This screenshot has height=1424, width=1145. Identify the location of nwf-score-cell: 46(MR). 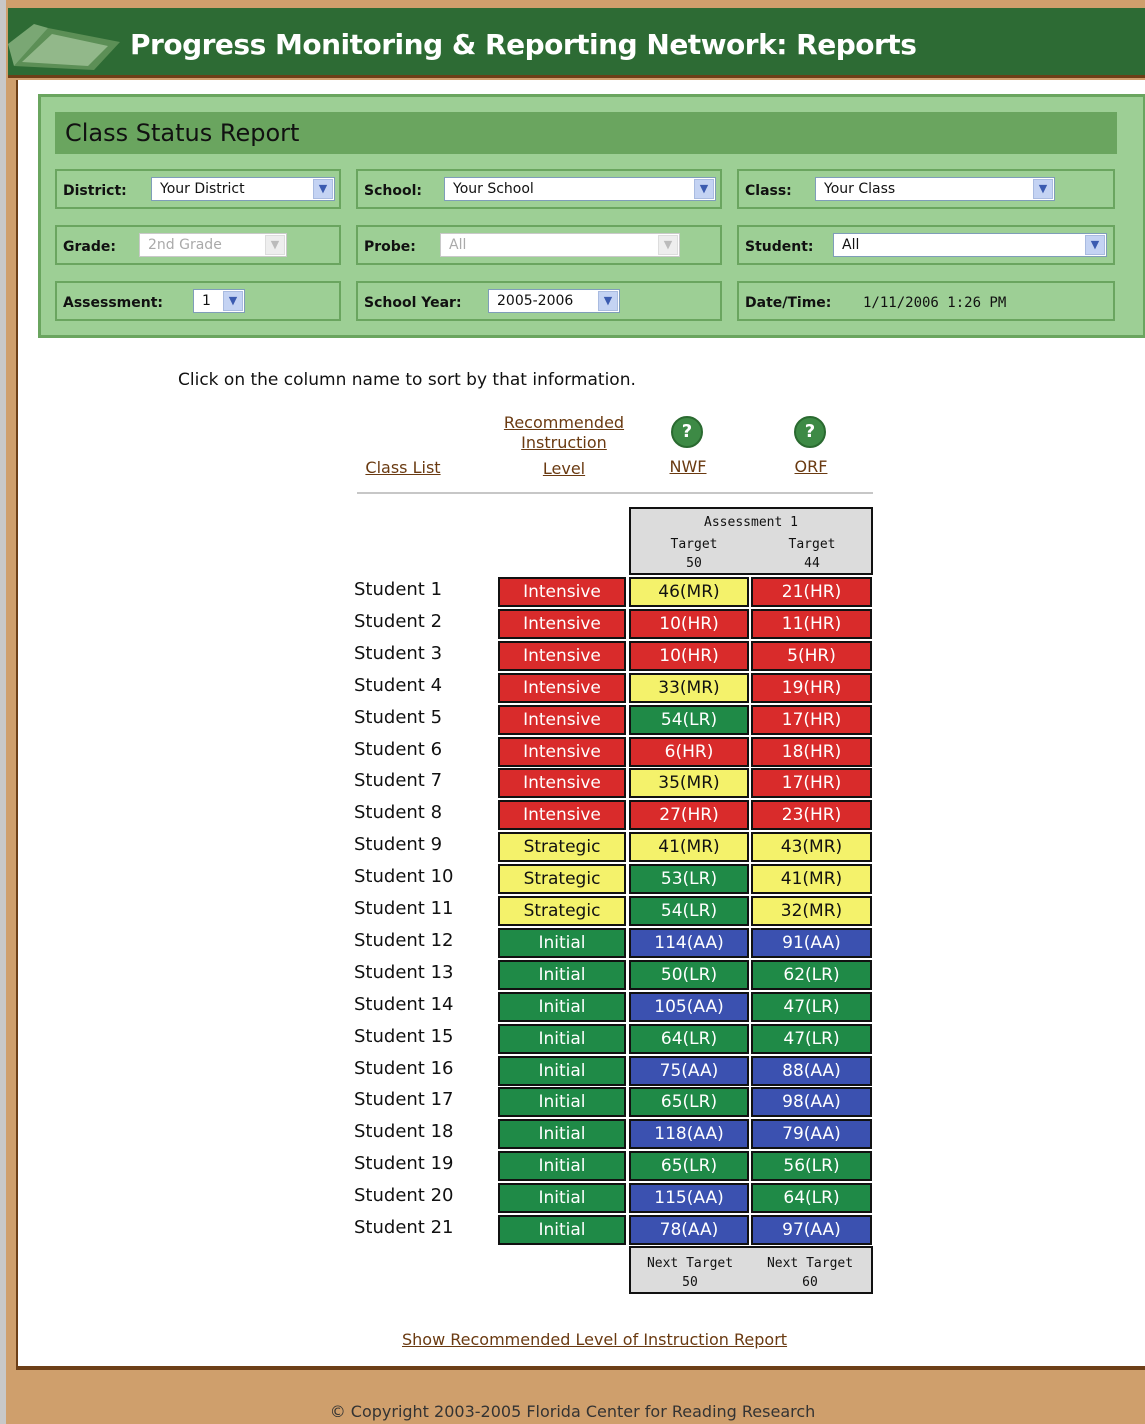
(689, 592).